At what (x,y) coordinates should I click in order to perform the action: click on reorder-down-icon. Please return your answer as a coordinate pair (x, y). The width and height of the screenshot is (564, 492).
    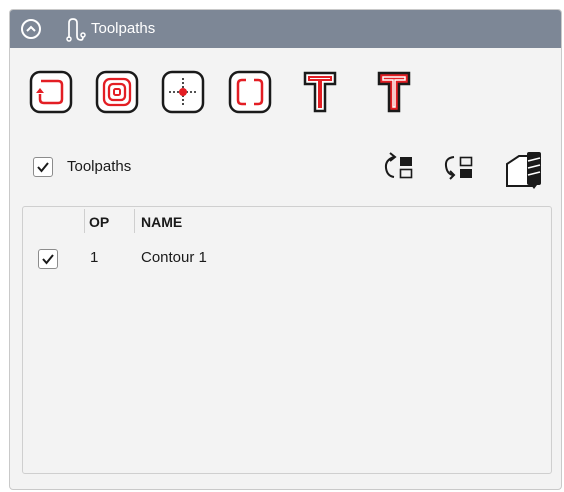
    Looking at the image, I should click on (459, 167).